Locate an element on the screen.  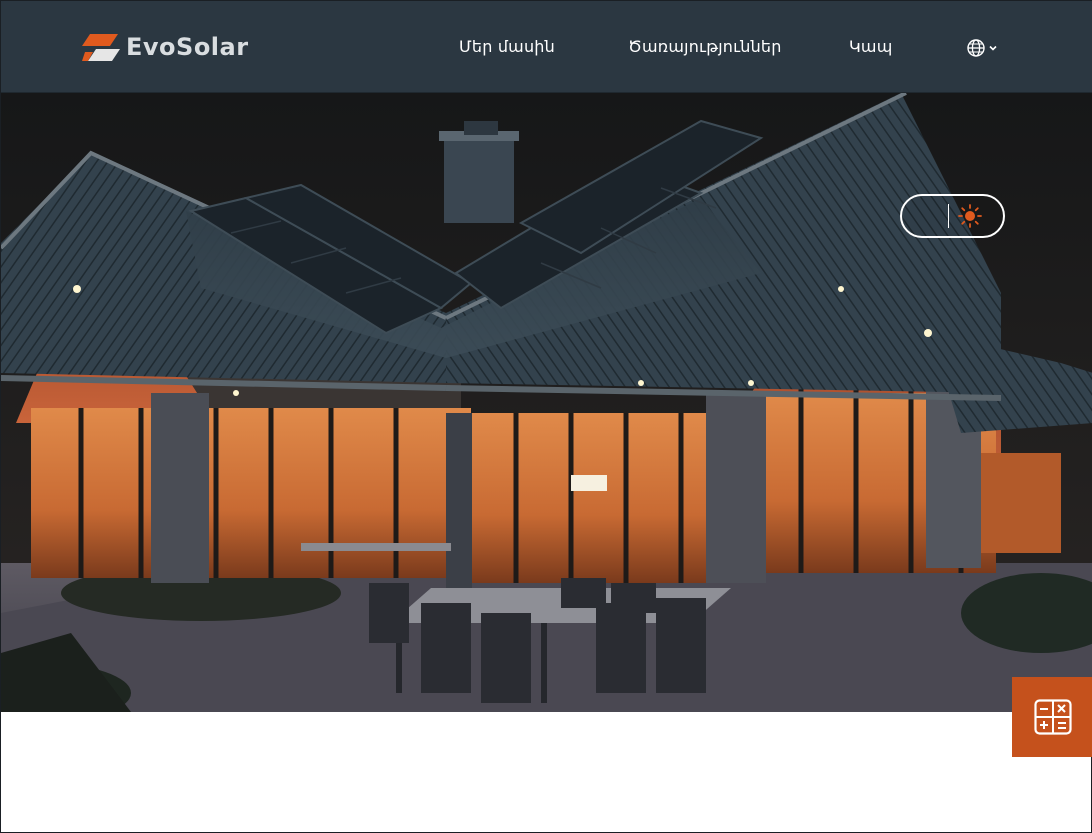
moon-icon is located at coordinates (931, 216).